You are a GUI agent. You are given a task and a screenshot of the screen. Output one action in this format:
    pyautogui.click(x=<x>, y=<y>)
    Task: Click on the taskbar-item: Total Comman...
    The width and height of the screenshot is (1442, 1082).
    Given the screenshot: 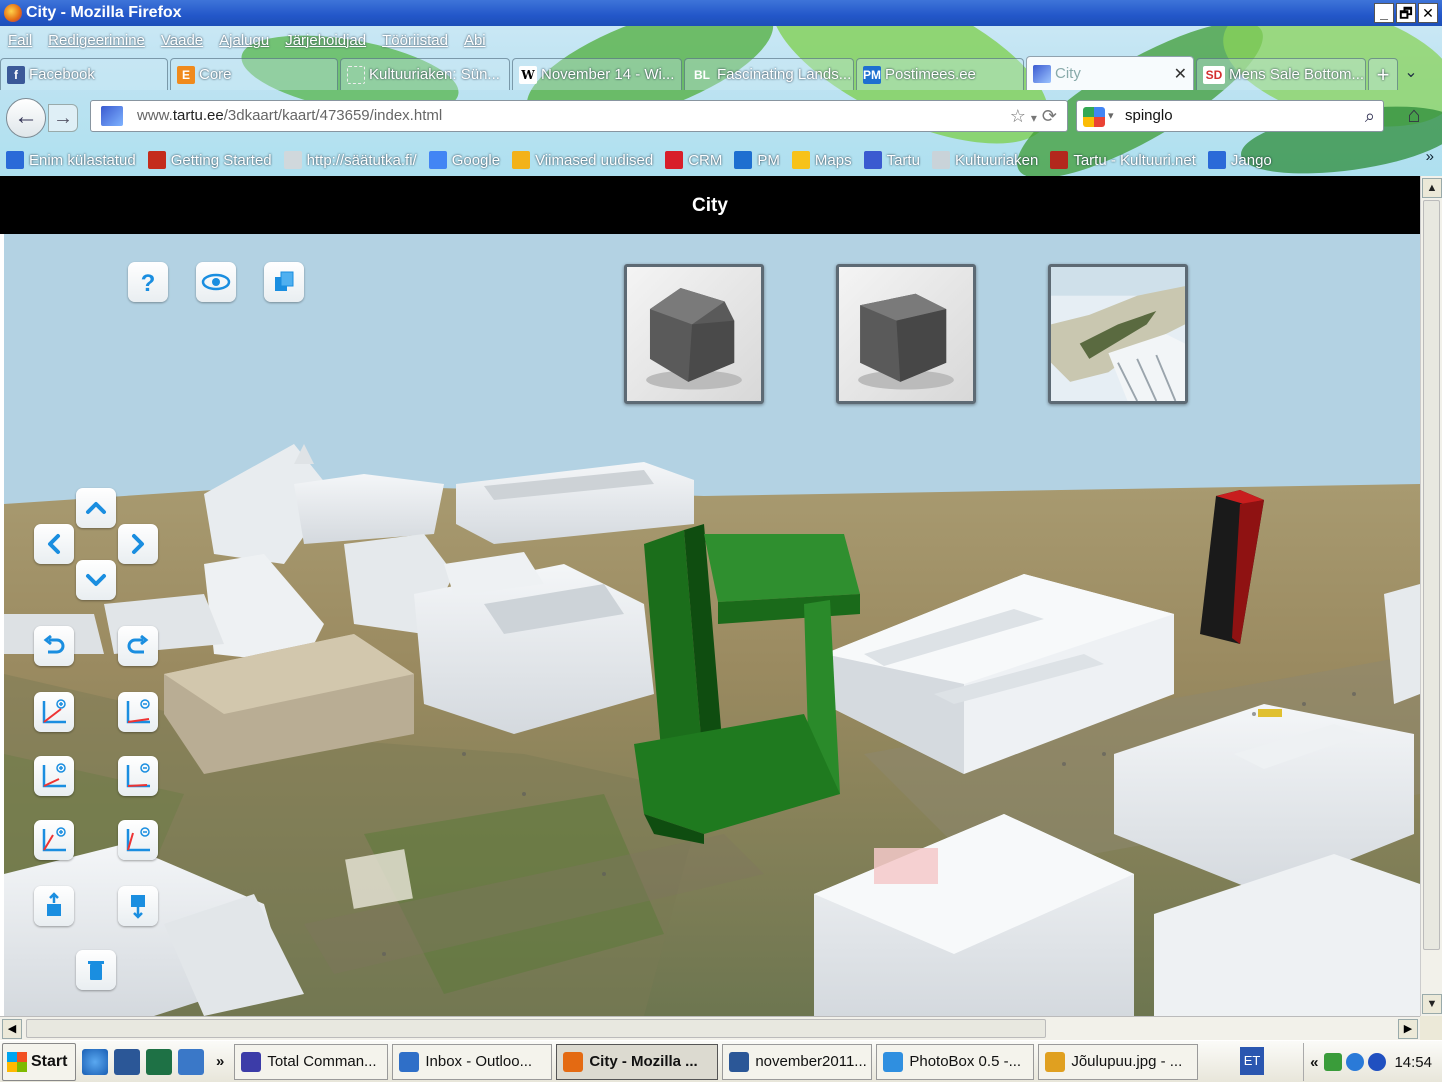 What is the action you would take?
    pyautogui.click(x=311, y=1061)
    